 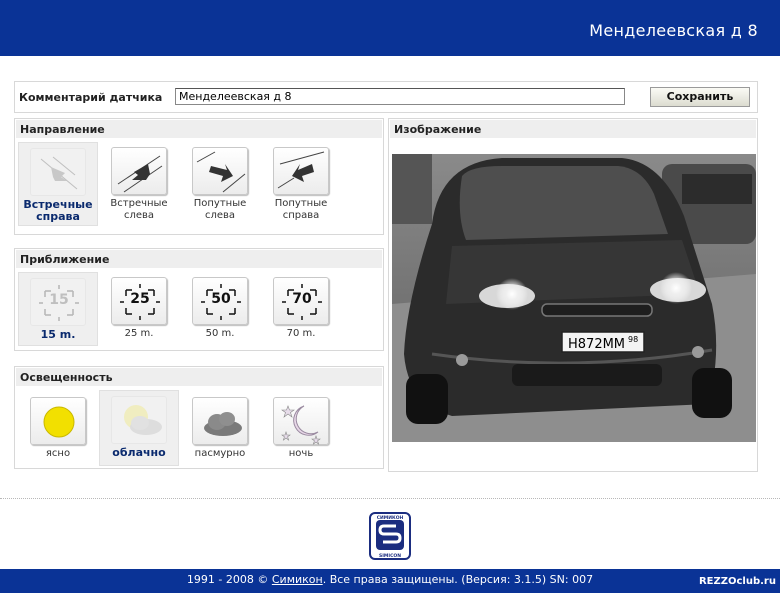 What do you see at coordinates (390, 536) in the screenshot?
I see `simicon-logo: СИМИКОН SIMICON` at bounding box center [390, 536].